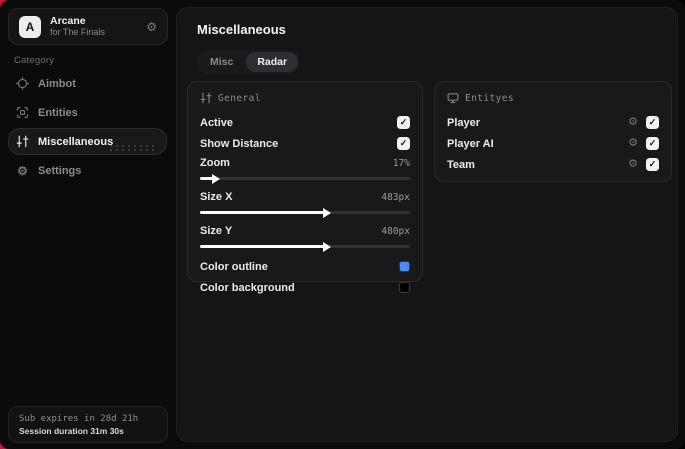 Image resolution: width=685 pixels, height=449 pixels. Describe the element at coordinates (239, 98) in the screenshot. I see `general-card-title: General` at that location.